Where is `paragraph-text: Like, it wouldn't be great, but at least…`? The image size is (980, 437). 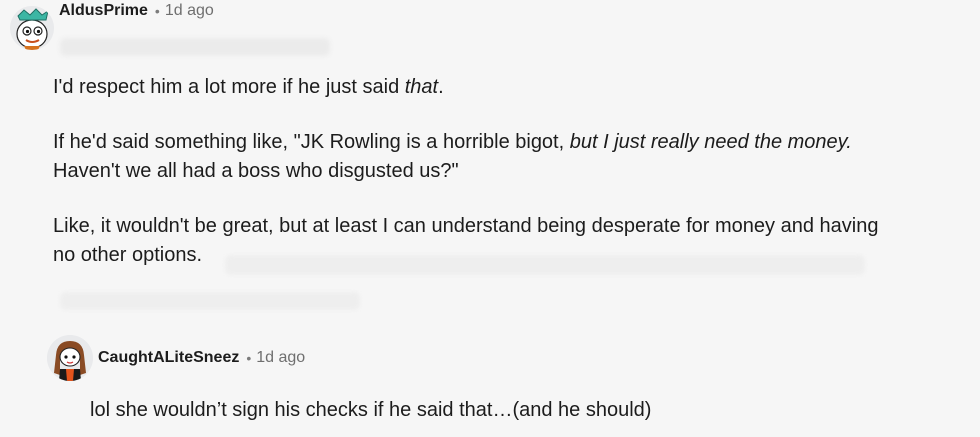
paragraph-text: Like, it wouldn't be great, but at least… is located at coordinates (466, 226).